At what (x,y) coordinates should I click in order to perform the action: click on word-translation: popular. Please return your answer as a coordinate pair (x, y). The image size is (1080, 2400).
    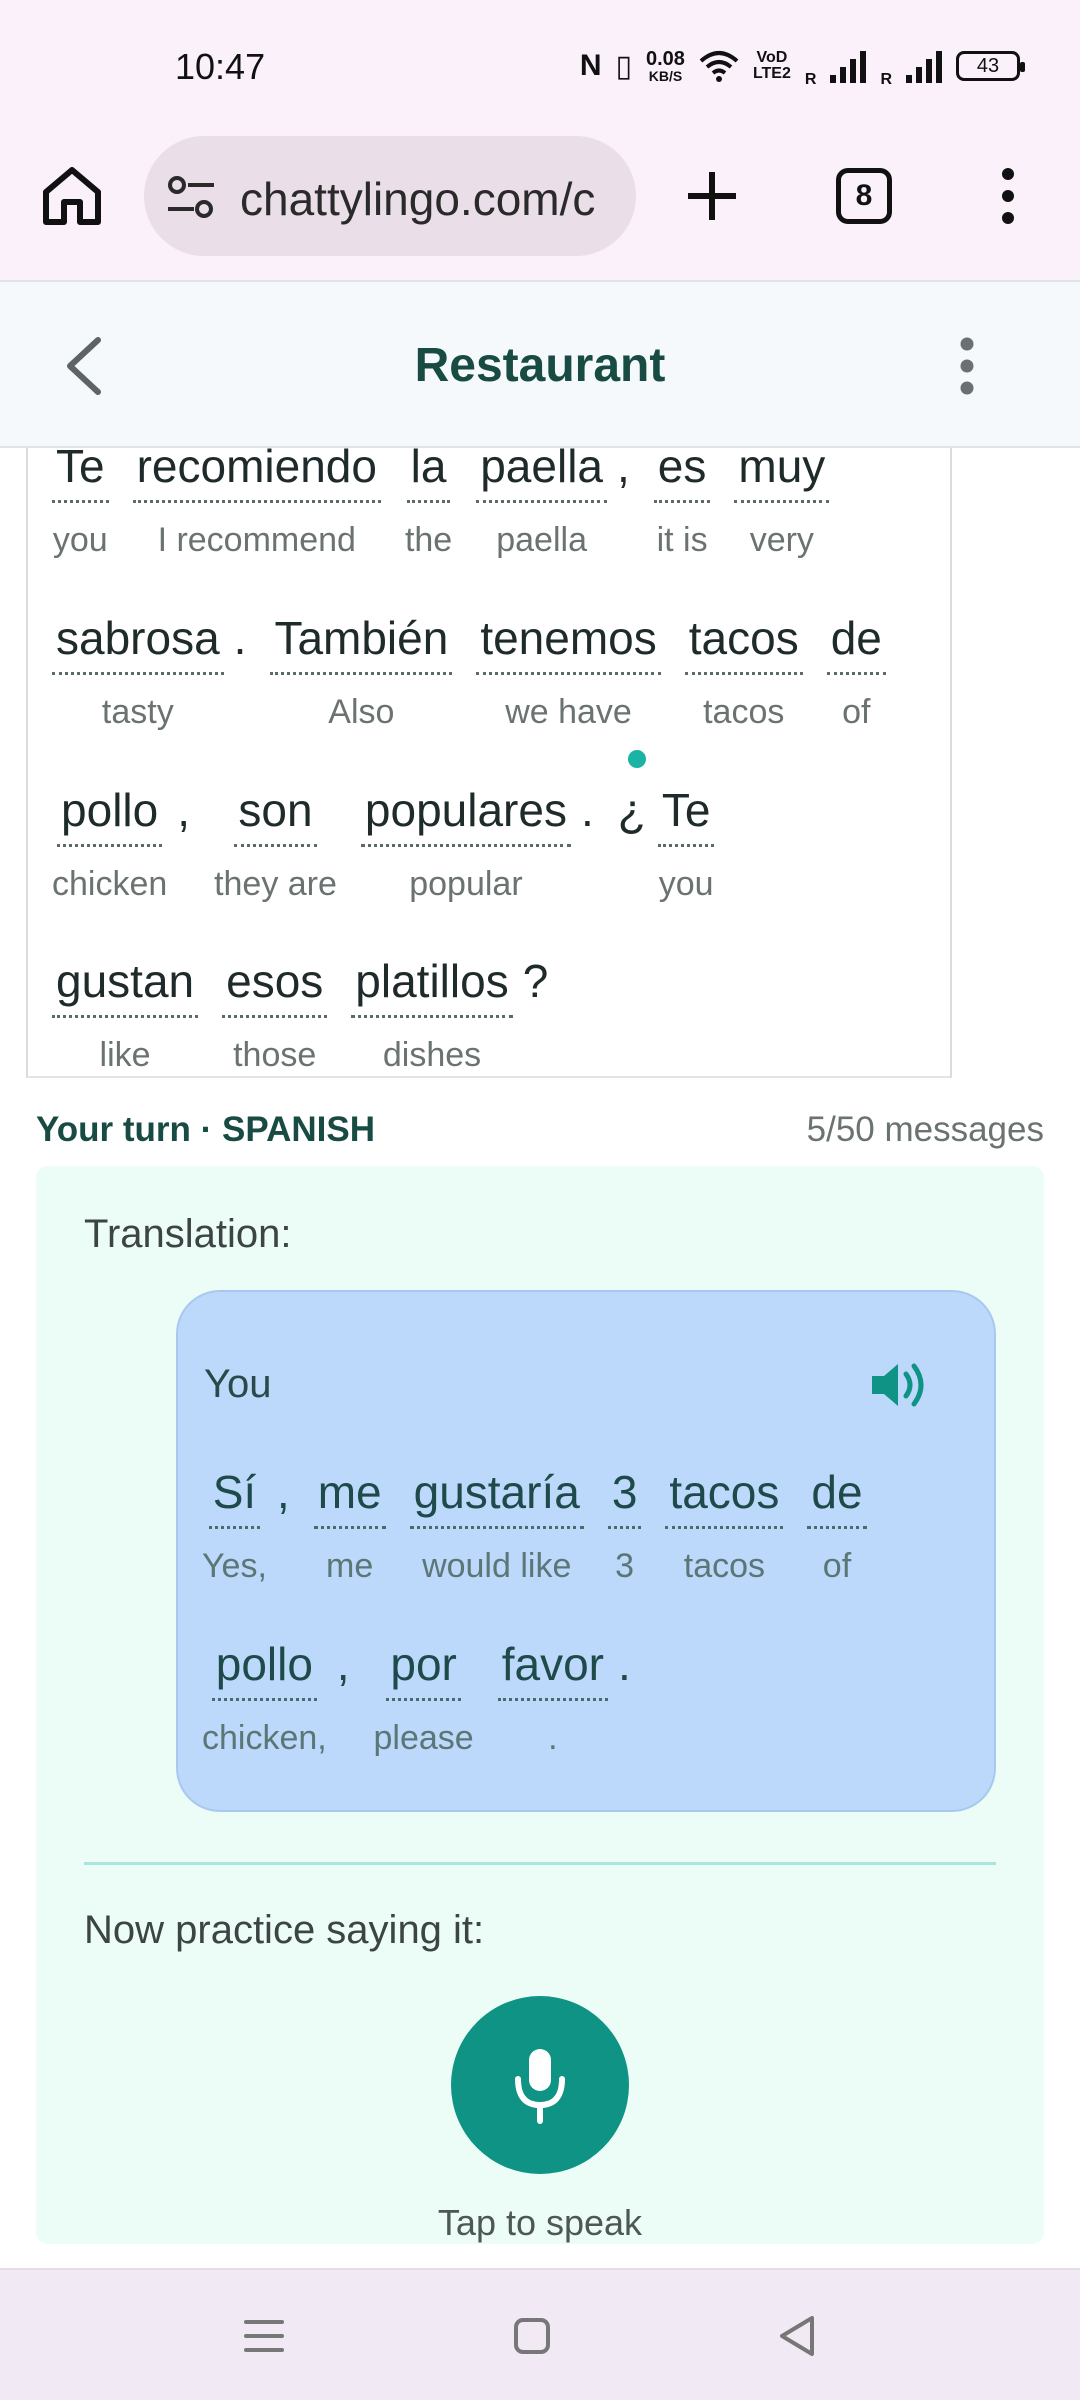
    Looking at the image, I should click on (466, 884).